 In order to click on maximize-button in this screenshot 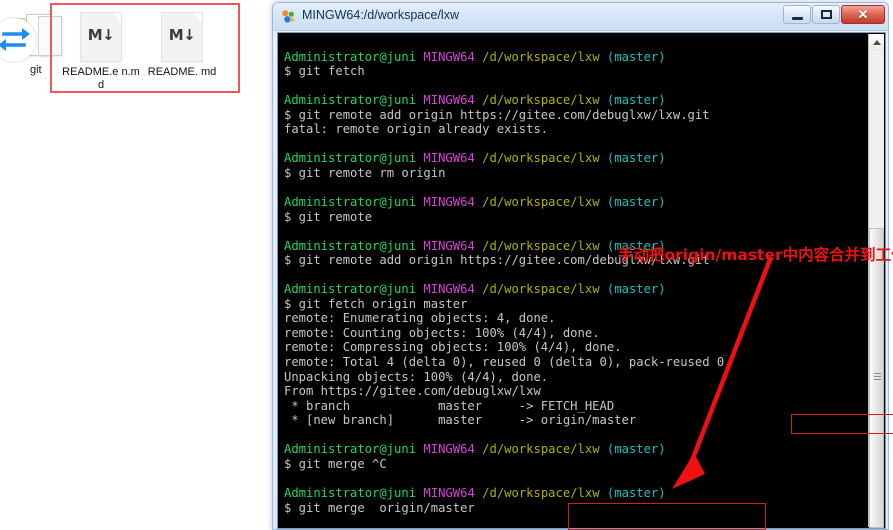, I will do `click(826, 14)`.